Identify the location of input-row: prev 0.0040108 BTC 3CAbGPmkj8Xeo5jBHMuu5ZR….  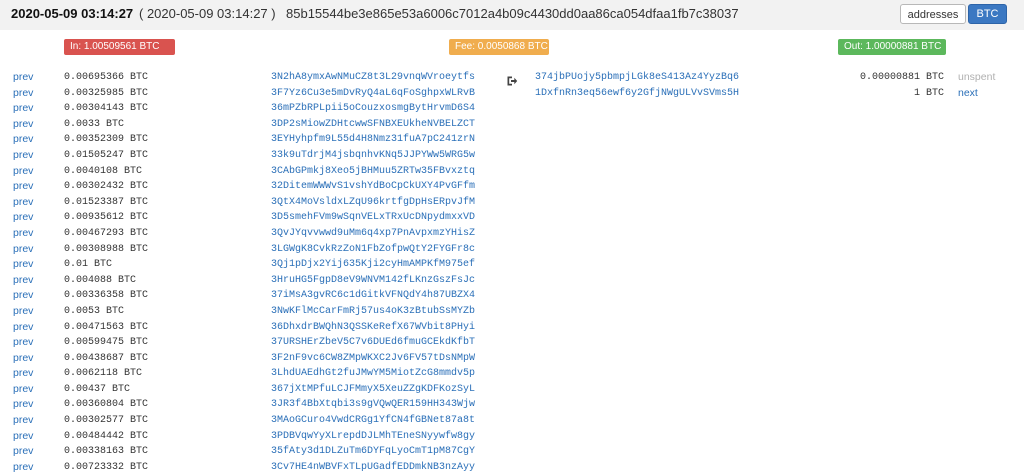
(250, 172).